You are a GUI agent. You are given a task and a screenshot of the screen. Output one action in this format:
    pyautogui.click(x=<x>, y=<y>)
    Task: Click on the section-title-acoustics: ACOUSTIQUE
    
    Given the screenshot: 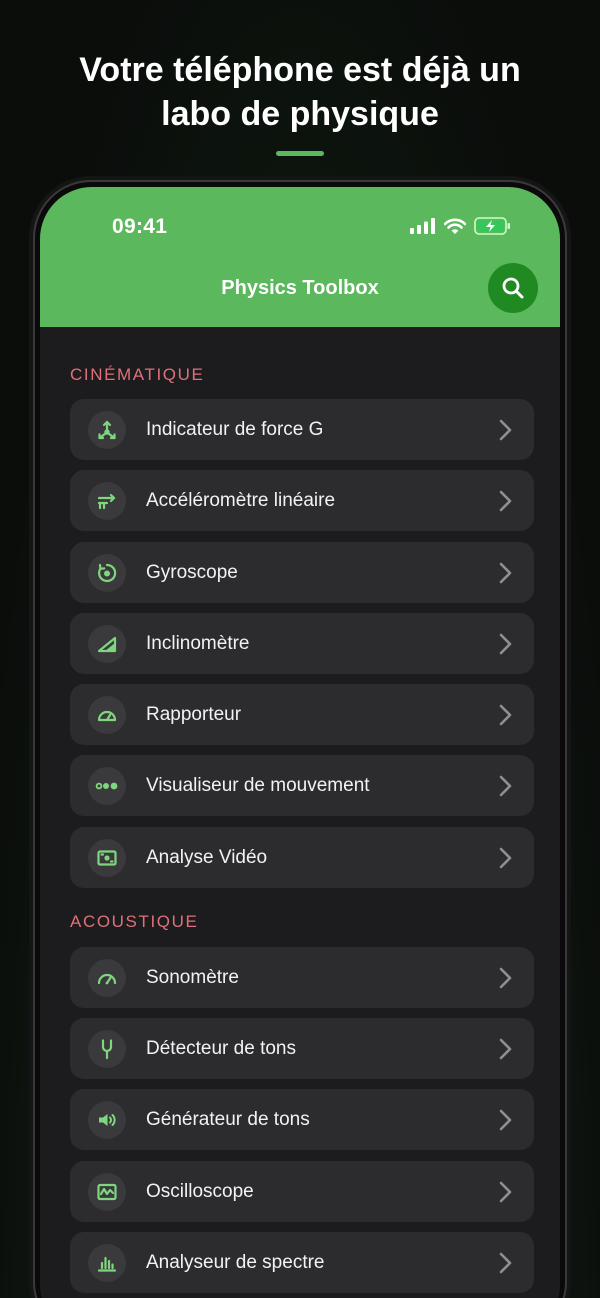 What is the action you would take?
    pyautogui.click(x=134, y=921)
    